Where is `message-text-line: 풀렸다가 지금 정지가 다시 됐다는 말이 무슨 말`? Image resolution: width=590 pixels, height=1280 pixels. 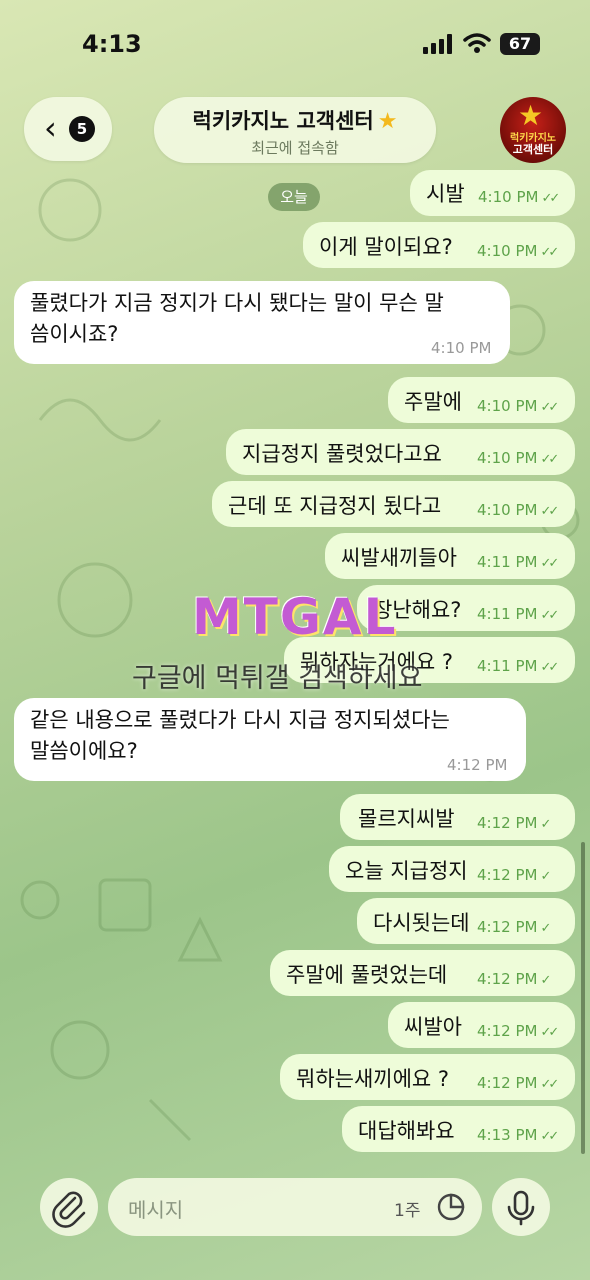
message-text-line: 풀렸다가 지금 정지가 다시 됐다는 말이 무슨 말 is located at coordinates (237, 303).